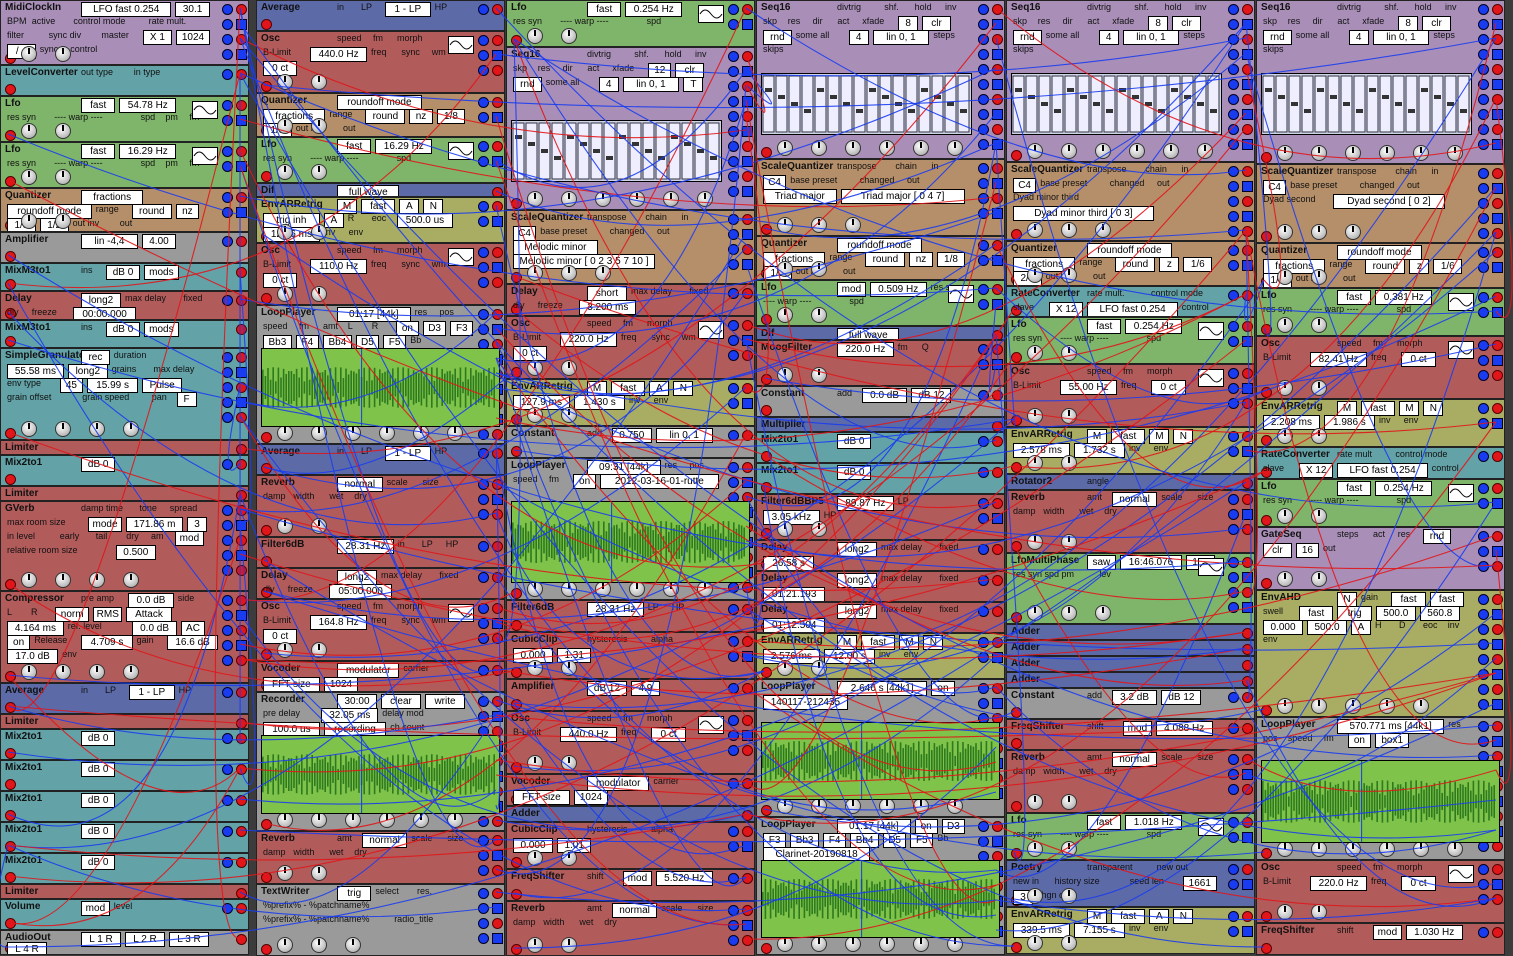 This screenshot has height=956, width=1513. Describe the element at coordinates (882, 688) in the screenshot. I see `value-display: 2.646 s [44k1]` at that location.